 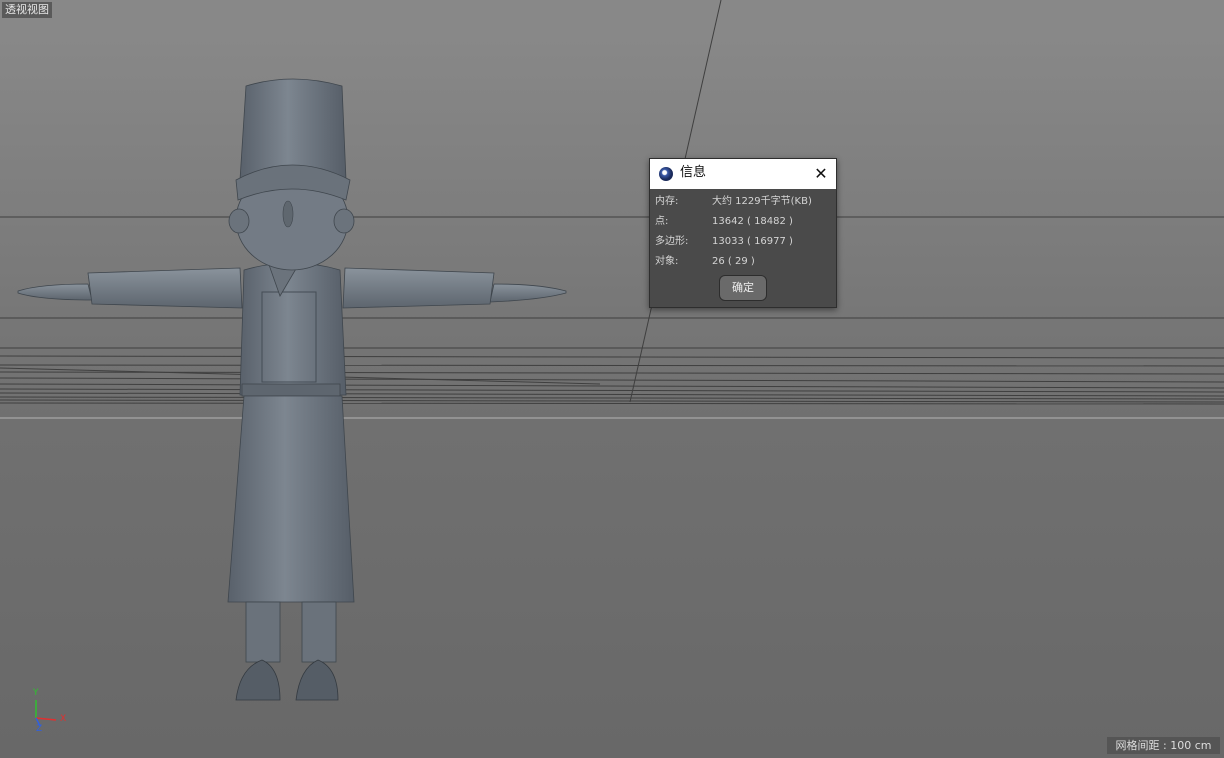 What do you see at coordinates (743, 174) in the screenshot?
I see `dialog-titlebar: 信息 ✕` at bounding box center [743, 174].